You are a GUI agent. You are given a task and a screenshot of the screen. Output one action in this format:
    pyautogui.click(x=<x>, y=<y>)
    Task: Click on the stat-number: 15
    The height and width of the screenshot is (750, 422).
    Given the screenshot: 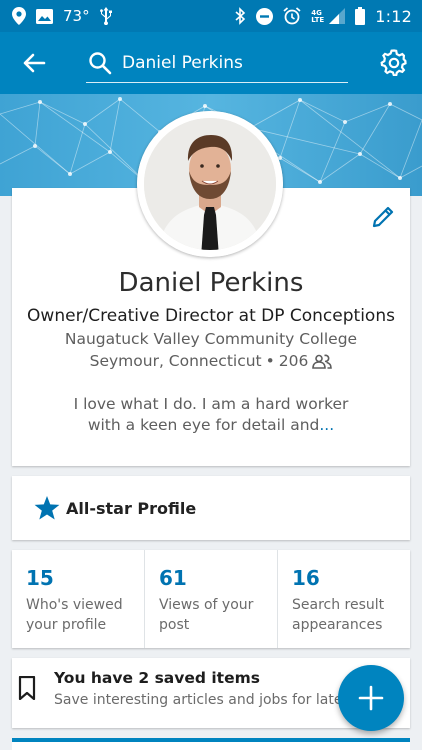 What is the action you would take?
    pyautogui.click(x=40, y=578)
    